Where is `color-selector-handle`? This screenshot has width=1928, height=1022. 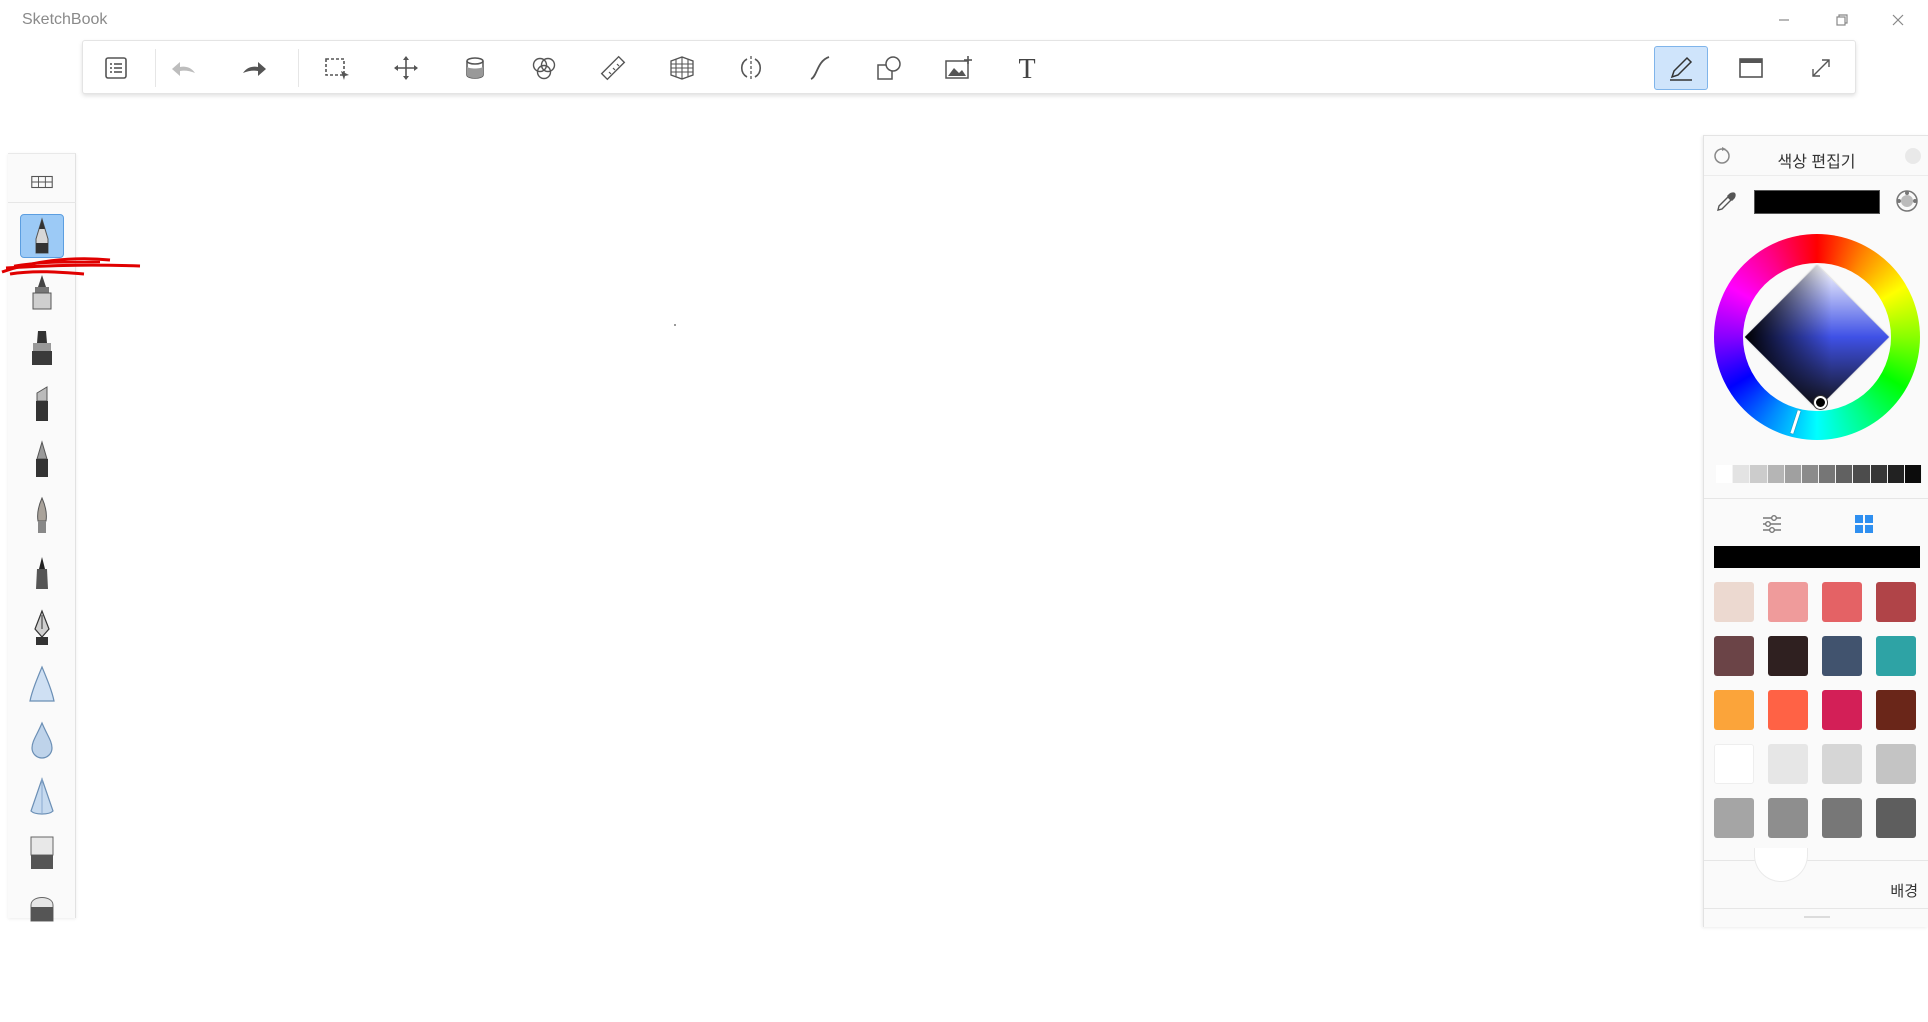 color-selector-handle is located at coordinates (1820, 402).